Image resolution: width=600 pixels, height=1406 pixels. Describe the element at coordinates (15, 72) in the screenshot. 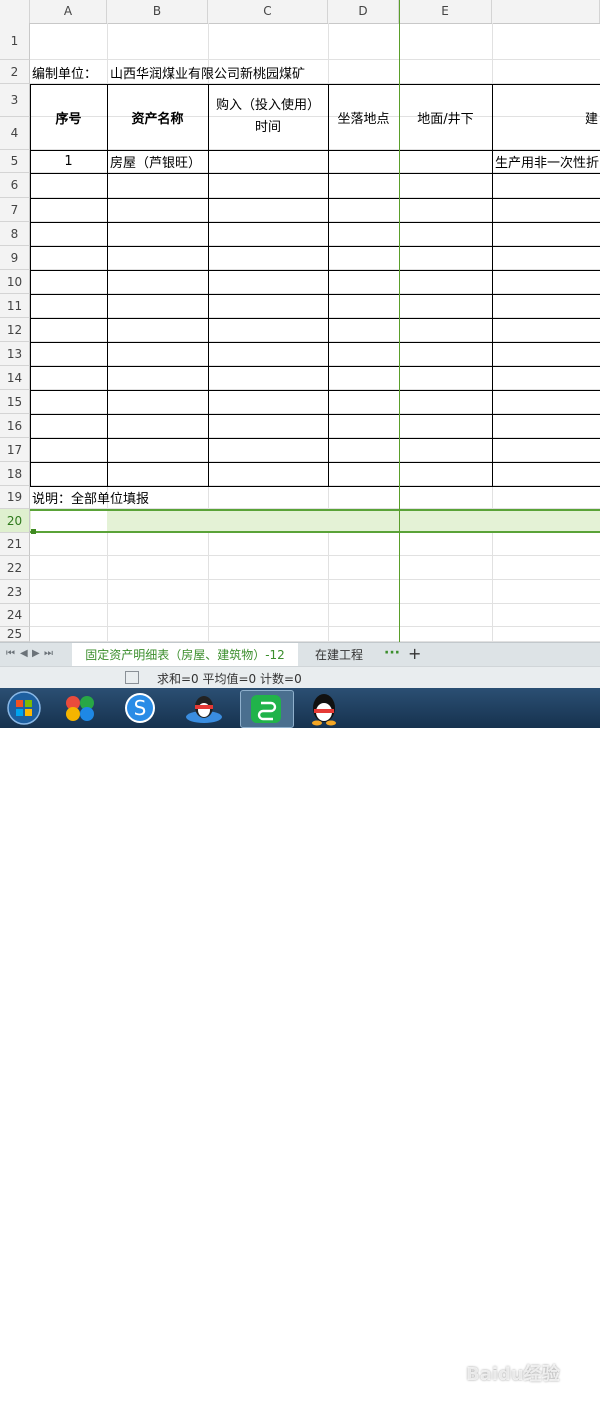

I see `row-header-2: 2` at that location.